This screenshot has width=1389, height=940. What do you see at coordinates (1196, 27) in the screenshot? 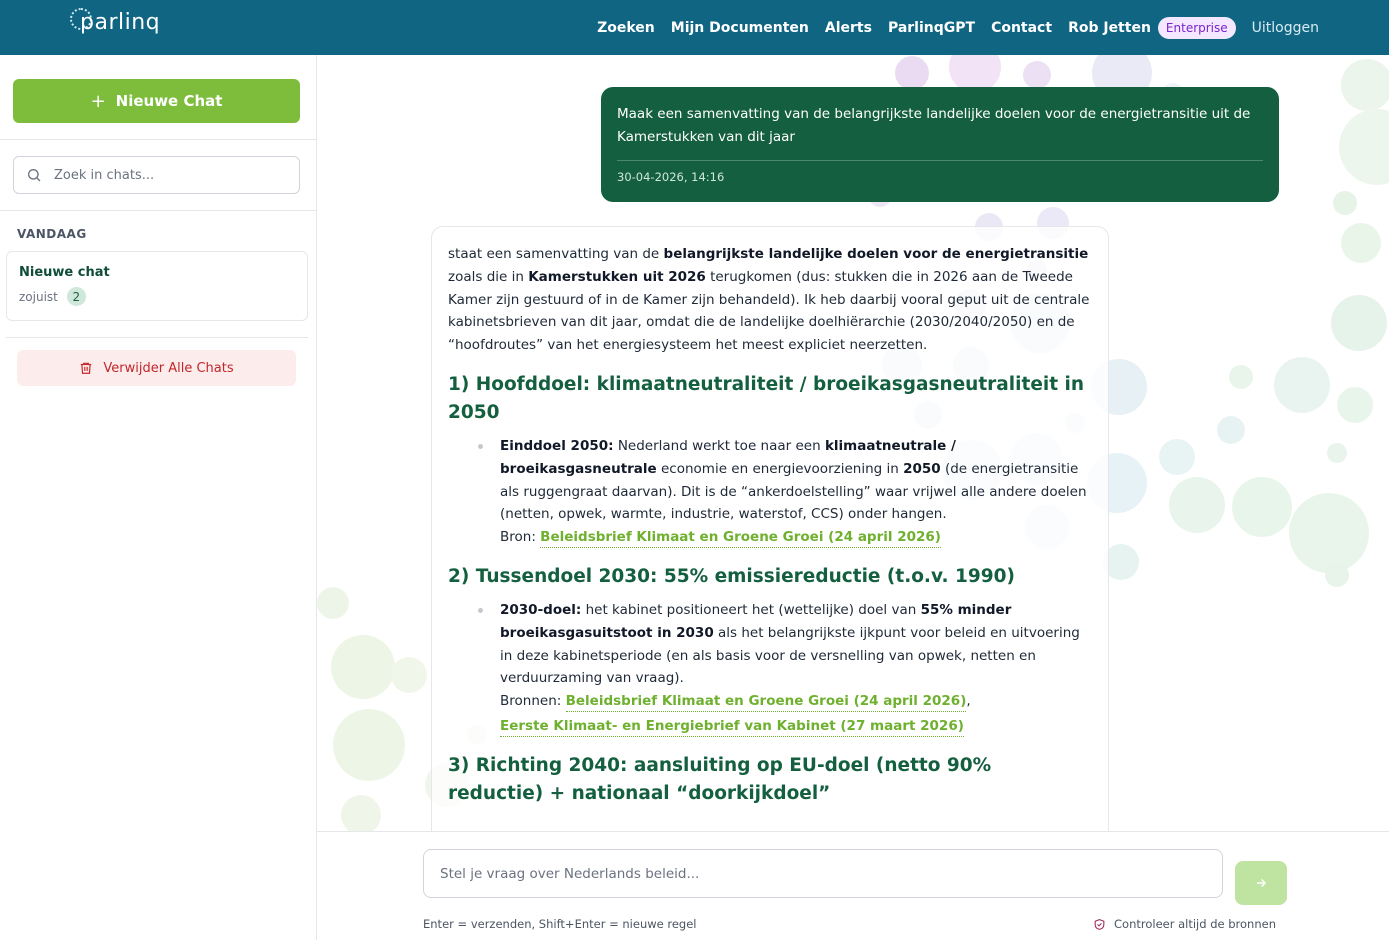
I see `plan-badge: Enterprise` at bounding box center [1196, 27].